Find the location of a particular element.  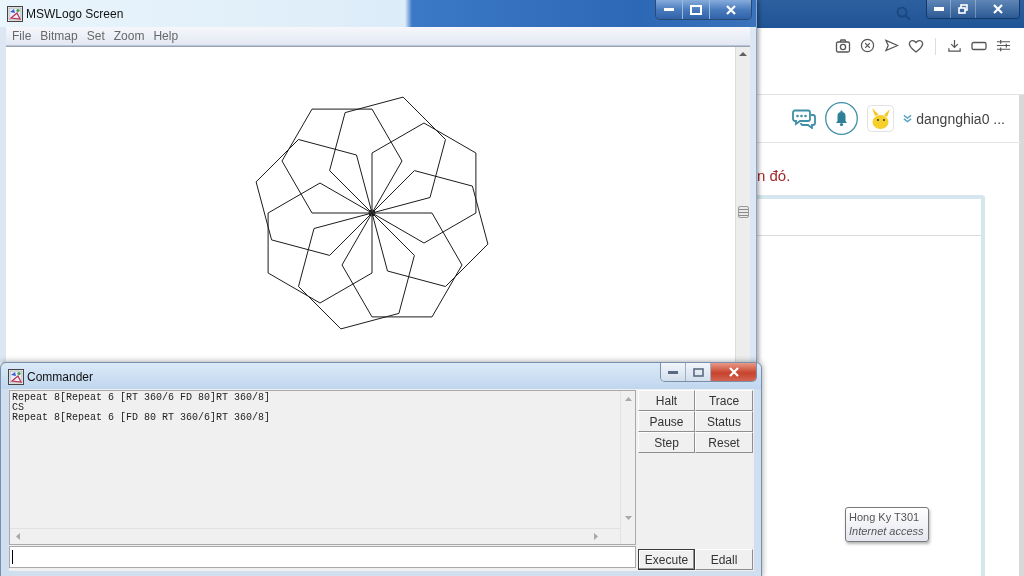

chat-icon is located at coordinates (804, 118).